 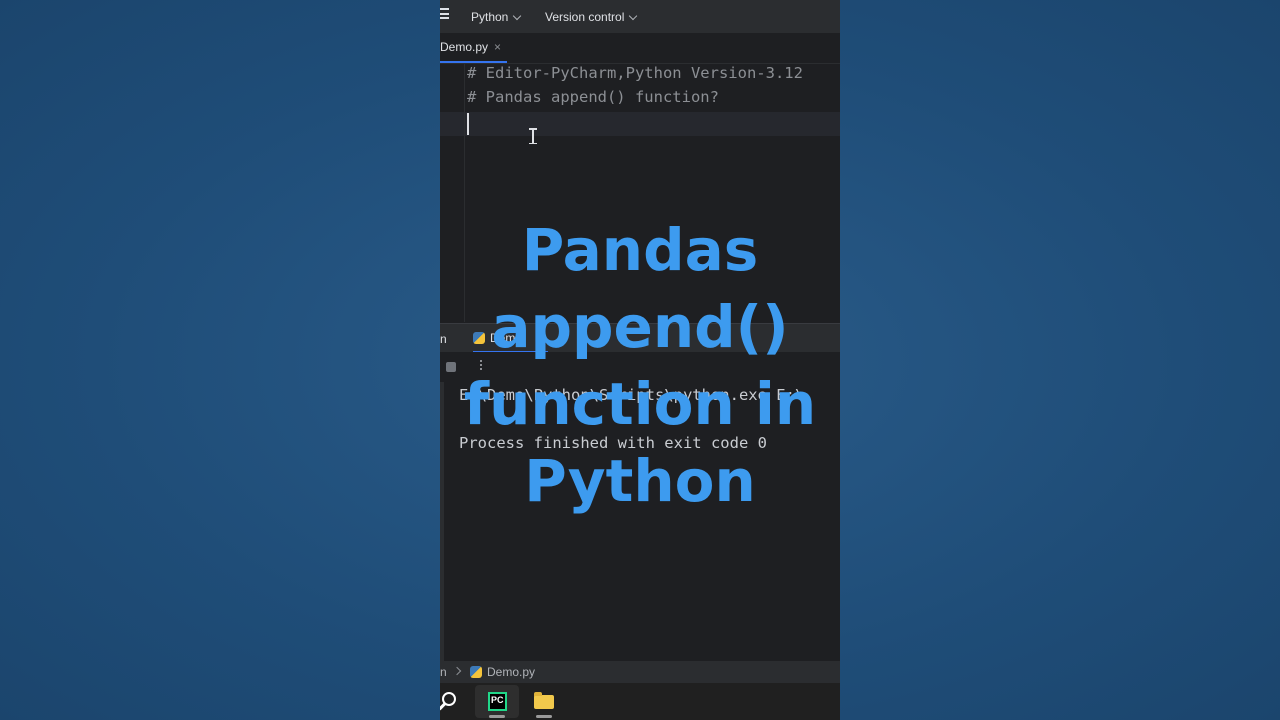 I want to click on breadcrumb-file-label: Demo.py, so click(x=511, y=672).